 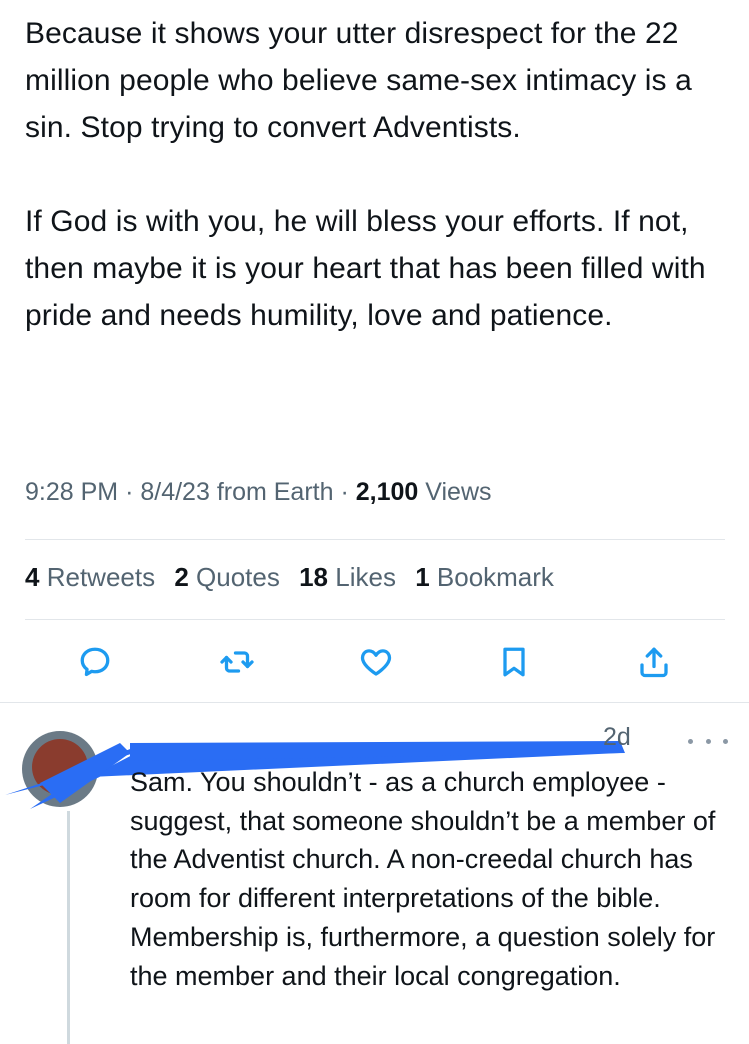 I want to click on likes-label: Likes, so click(x=365, y=577).